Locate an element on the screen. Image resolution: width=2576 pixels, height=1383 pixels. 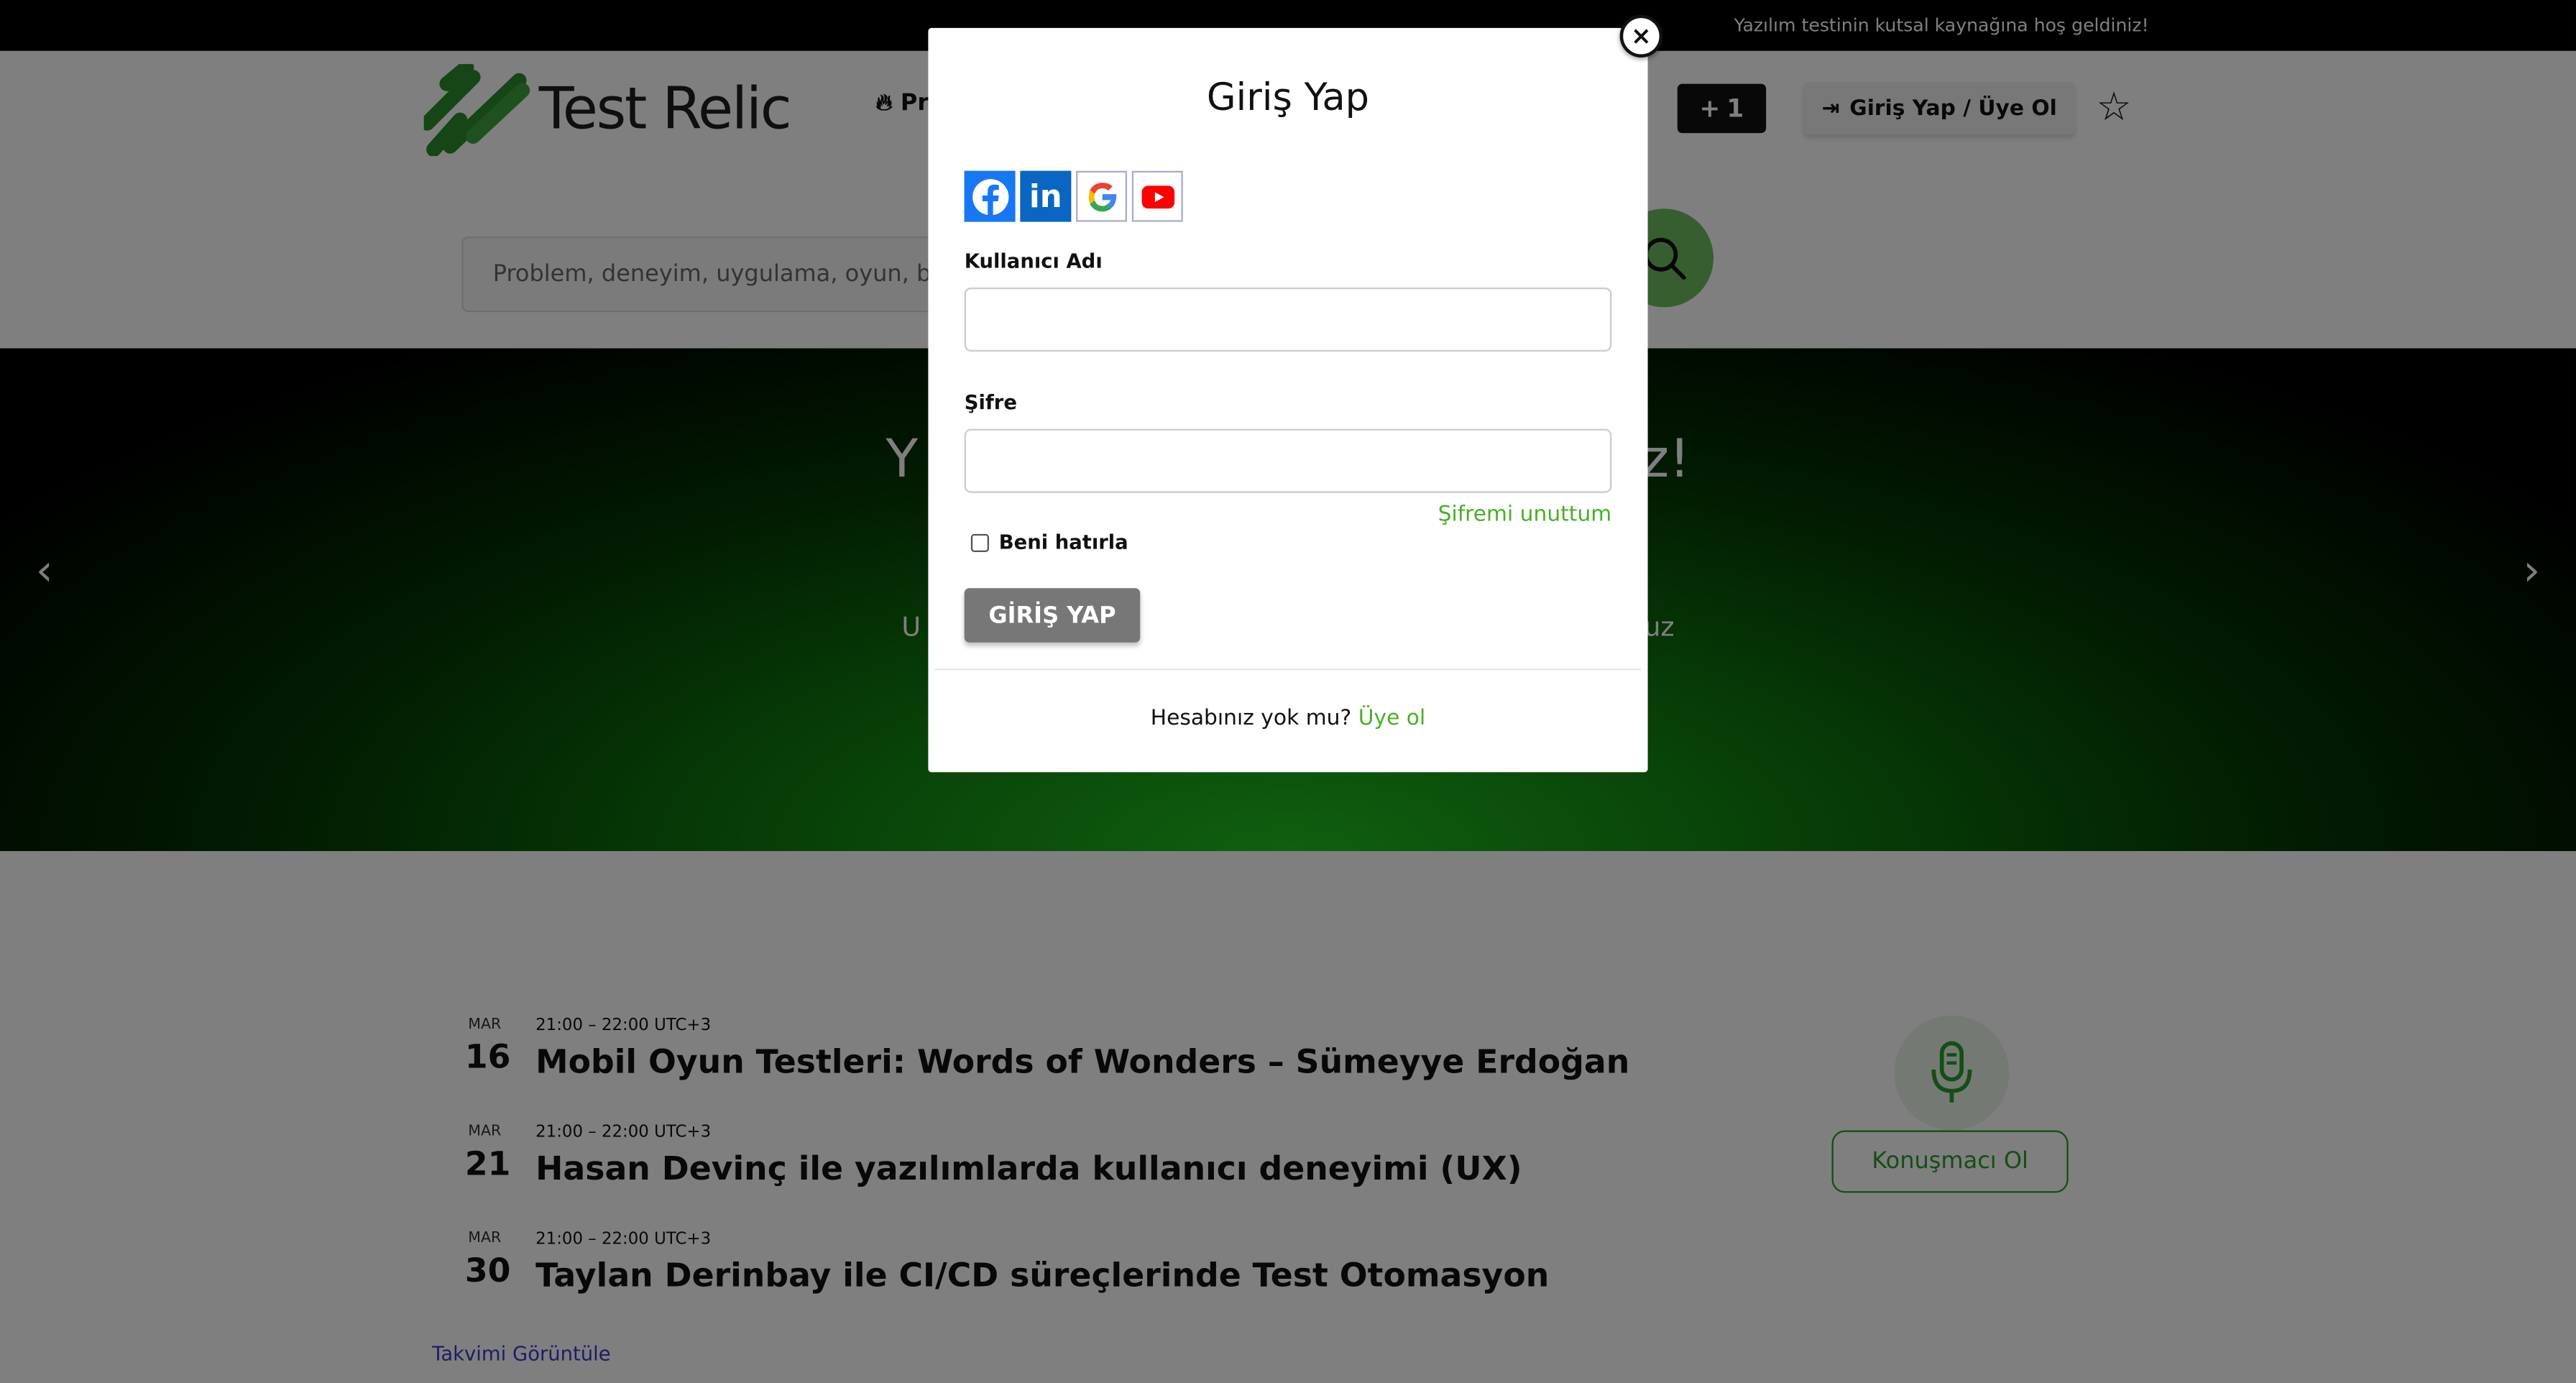
linkedin-glyph: in is located at coordinates (1045, 196).